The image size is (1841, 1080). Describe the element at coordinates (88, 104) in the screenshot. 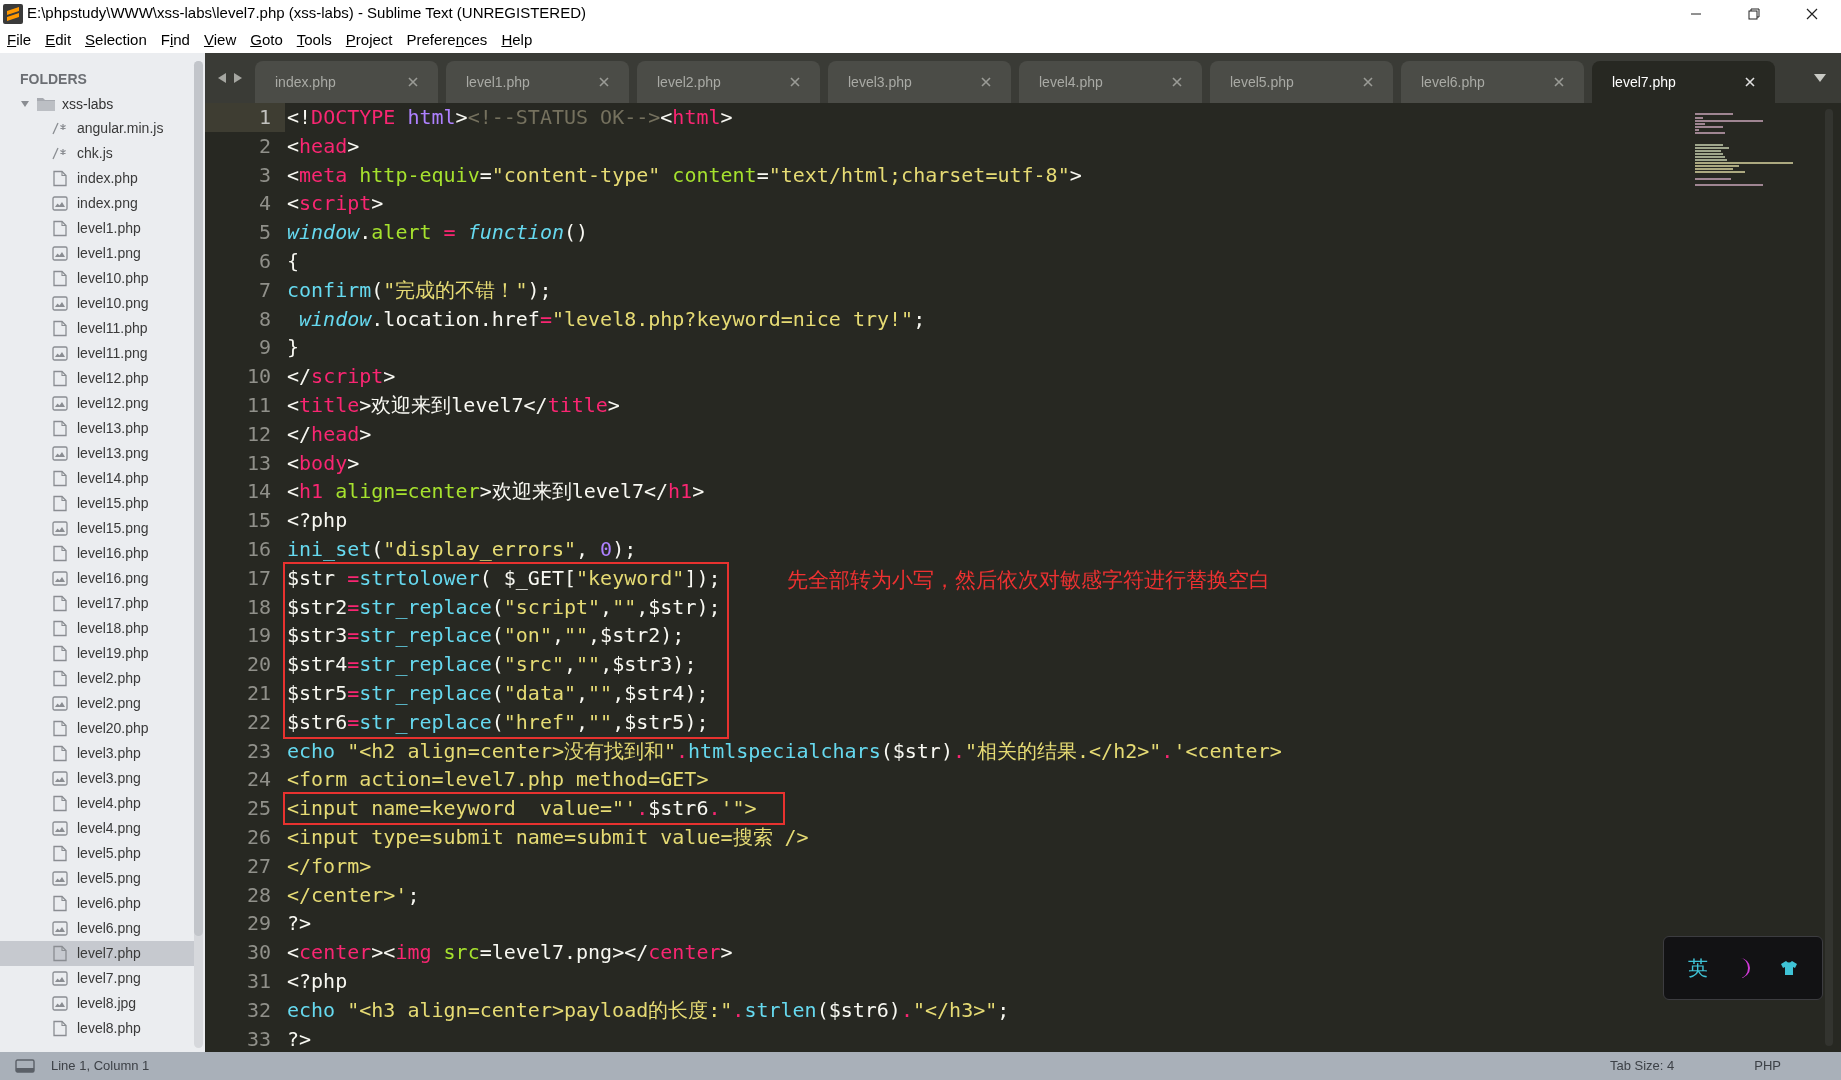

I see `folder-name: xss-labs` at that location.